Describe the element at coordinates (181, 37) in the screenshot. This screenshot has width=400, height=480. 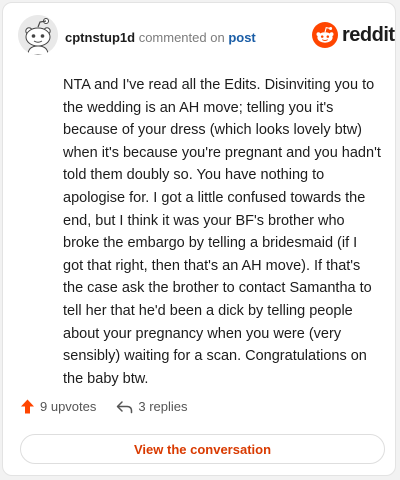
I see `action-text: commented on` at that location.